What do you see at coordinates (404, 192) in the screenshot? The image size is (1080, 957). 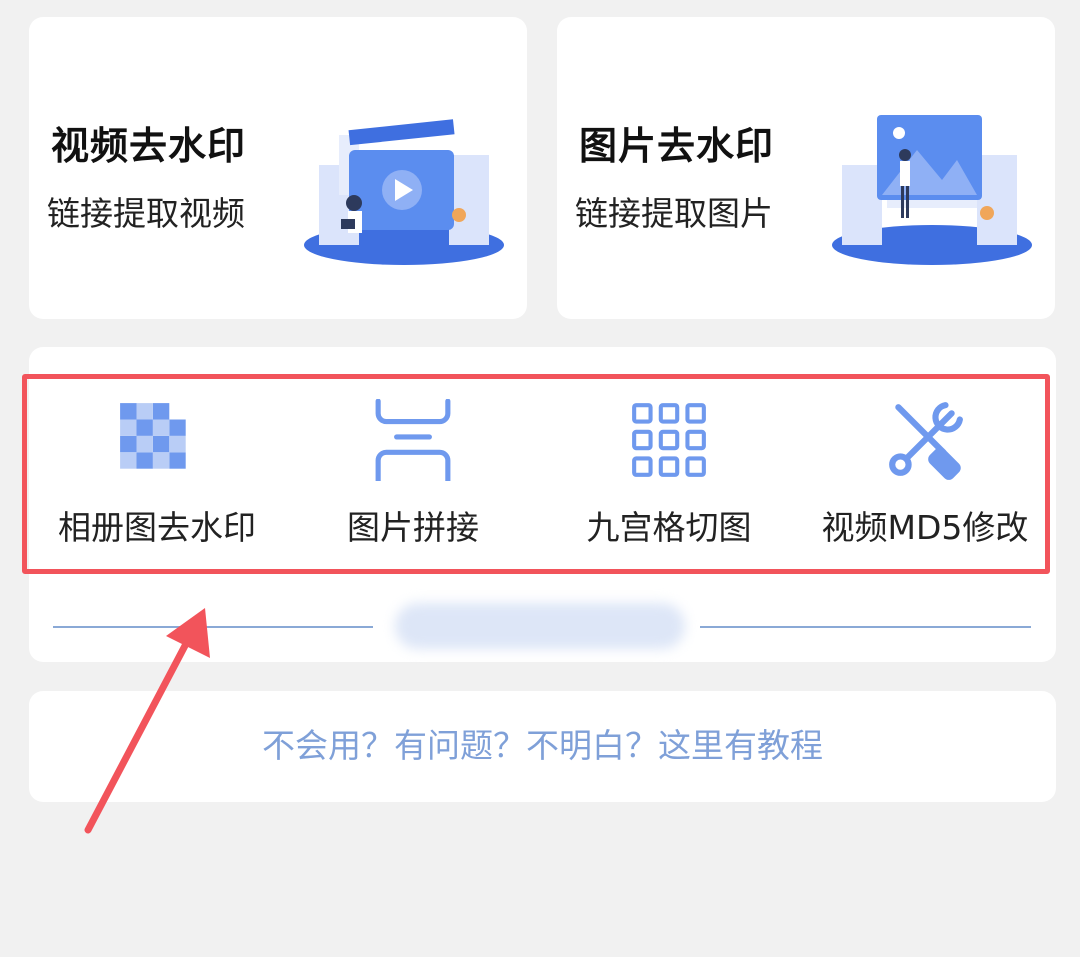 I see `video-illustration-icon` at bounding box center [404, 192].